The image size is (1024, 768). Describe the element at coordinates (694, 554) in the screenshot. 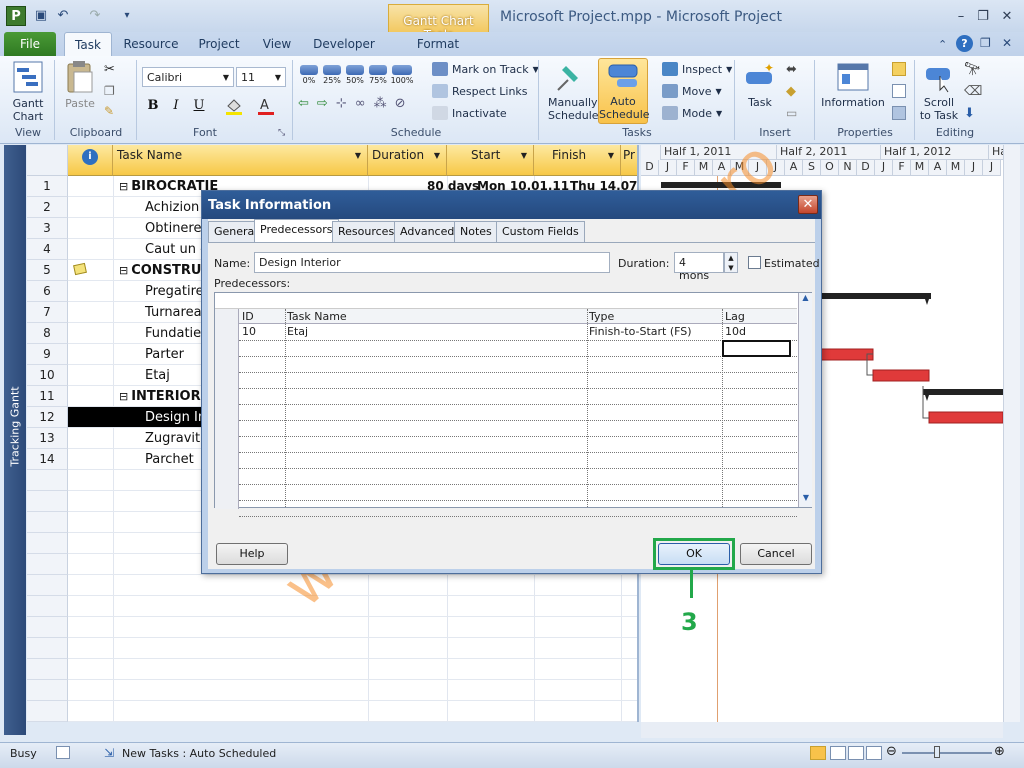

I see `ok-button: OK` at that location.